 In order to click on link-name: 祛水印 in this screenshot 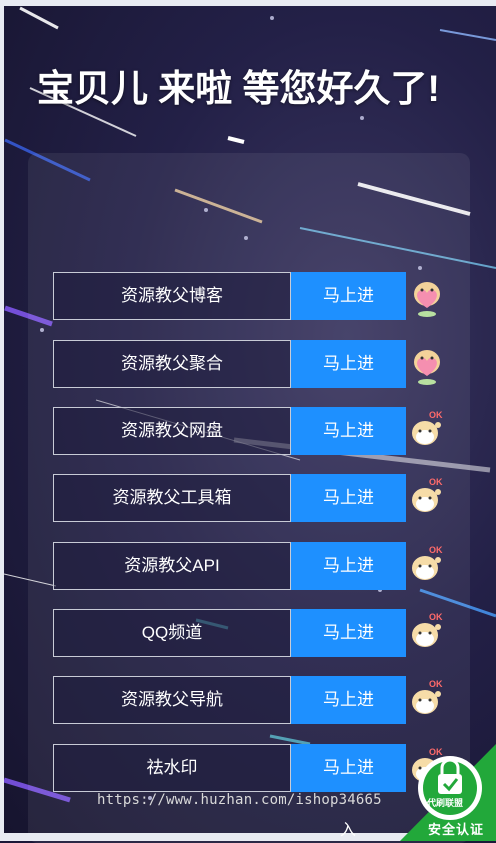, I will do `click(172, 768)`.